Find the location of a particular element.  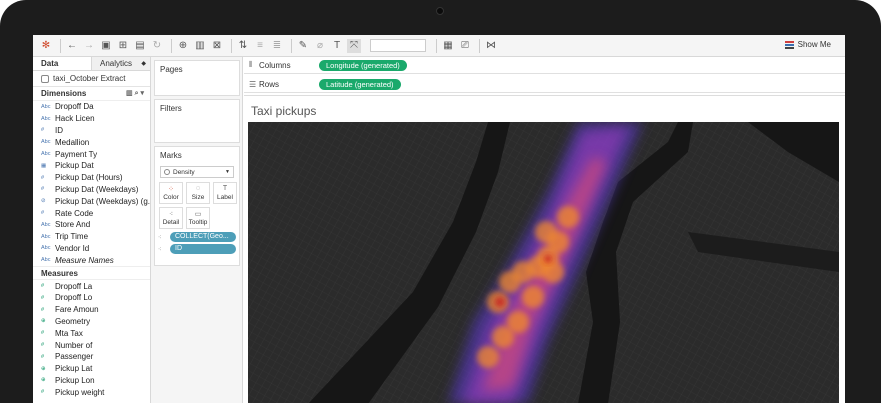

field-item: Abc Vendor Id is located at coordinates (91, 249).